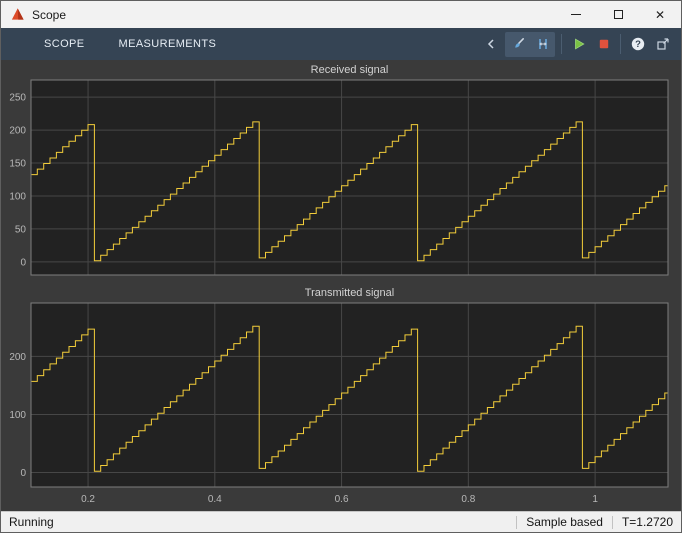  Describe the element at coordinates (349, 293) in the screenshot. I see `plot-title: Transmitted signal` at that location.